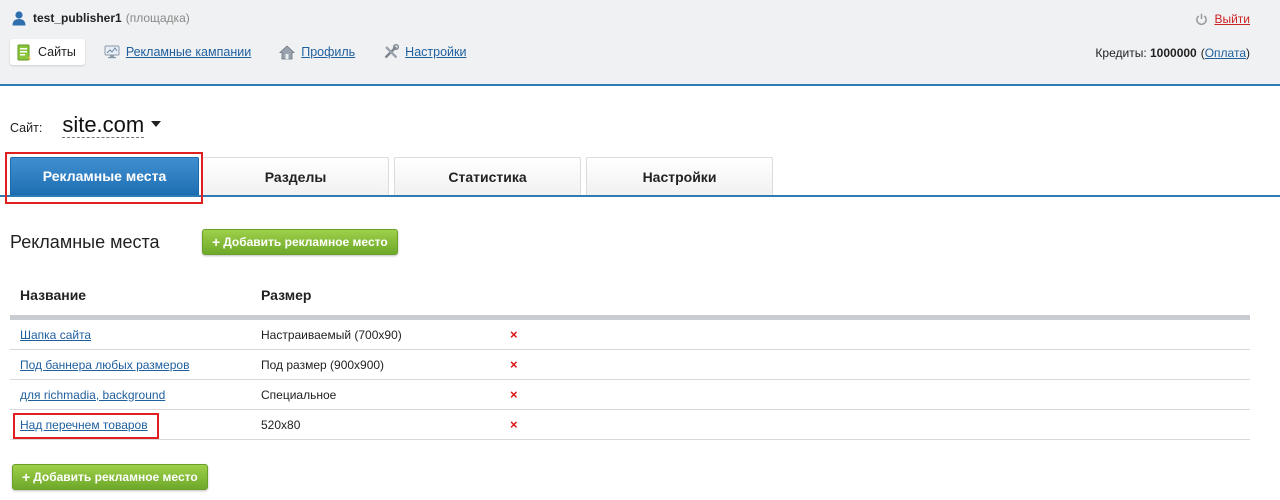 This screenshot has height=500, width=1280. Describe the element at coordinates (86, 426) in the screenshot. I see `highlight-box-row` at that location.